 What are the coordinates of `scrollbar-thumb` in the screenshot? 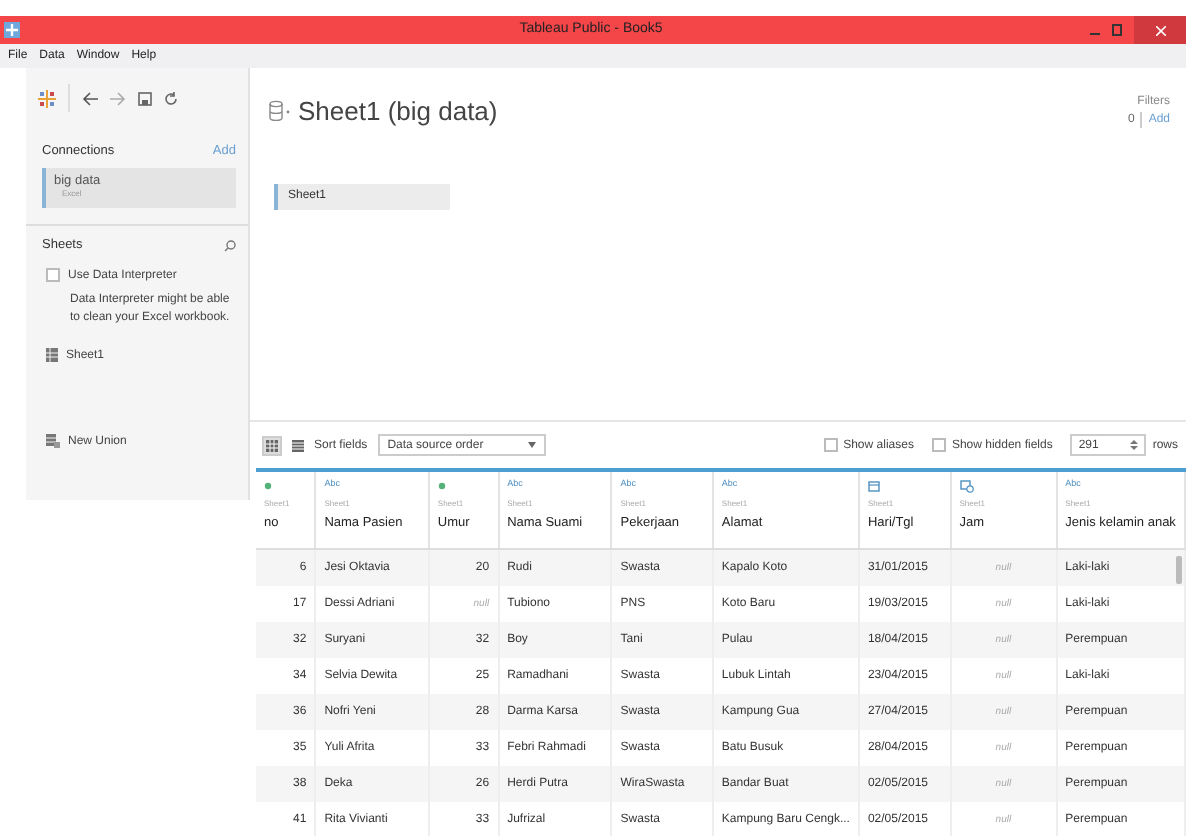 It's located at (1179, 570).